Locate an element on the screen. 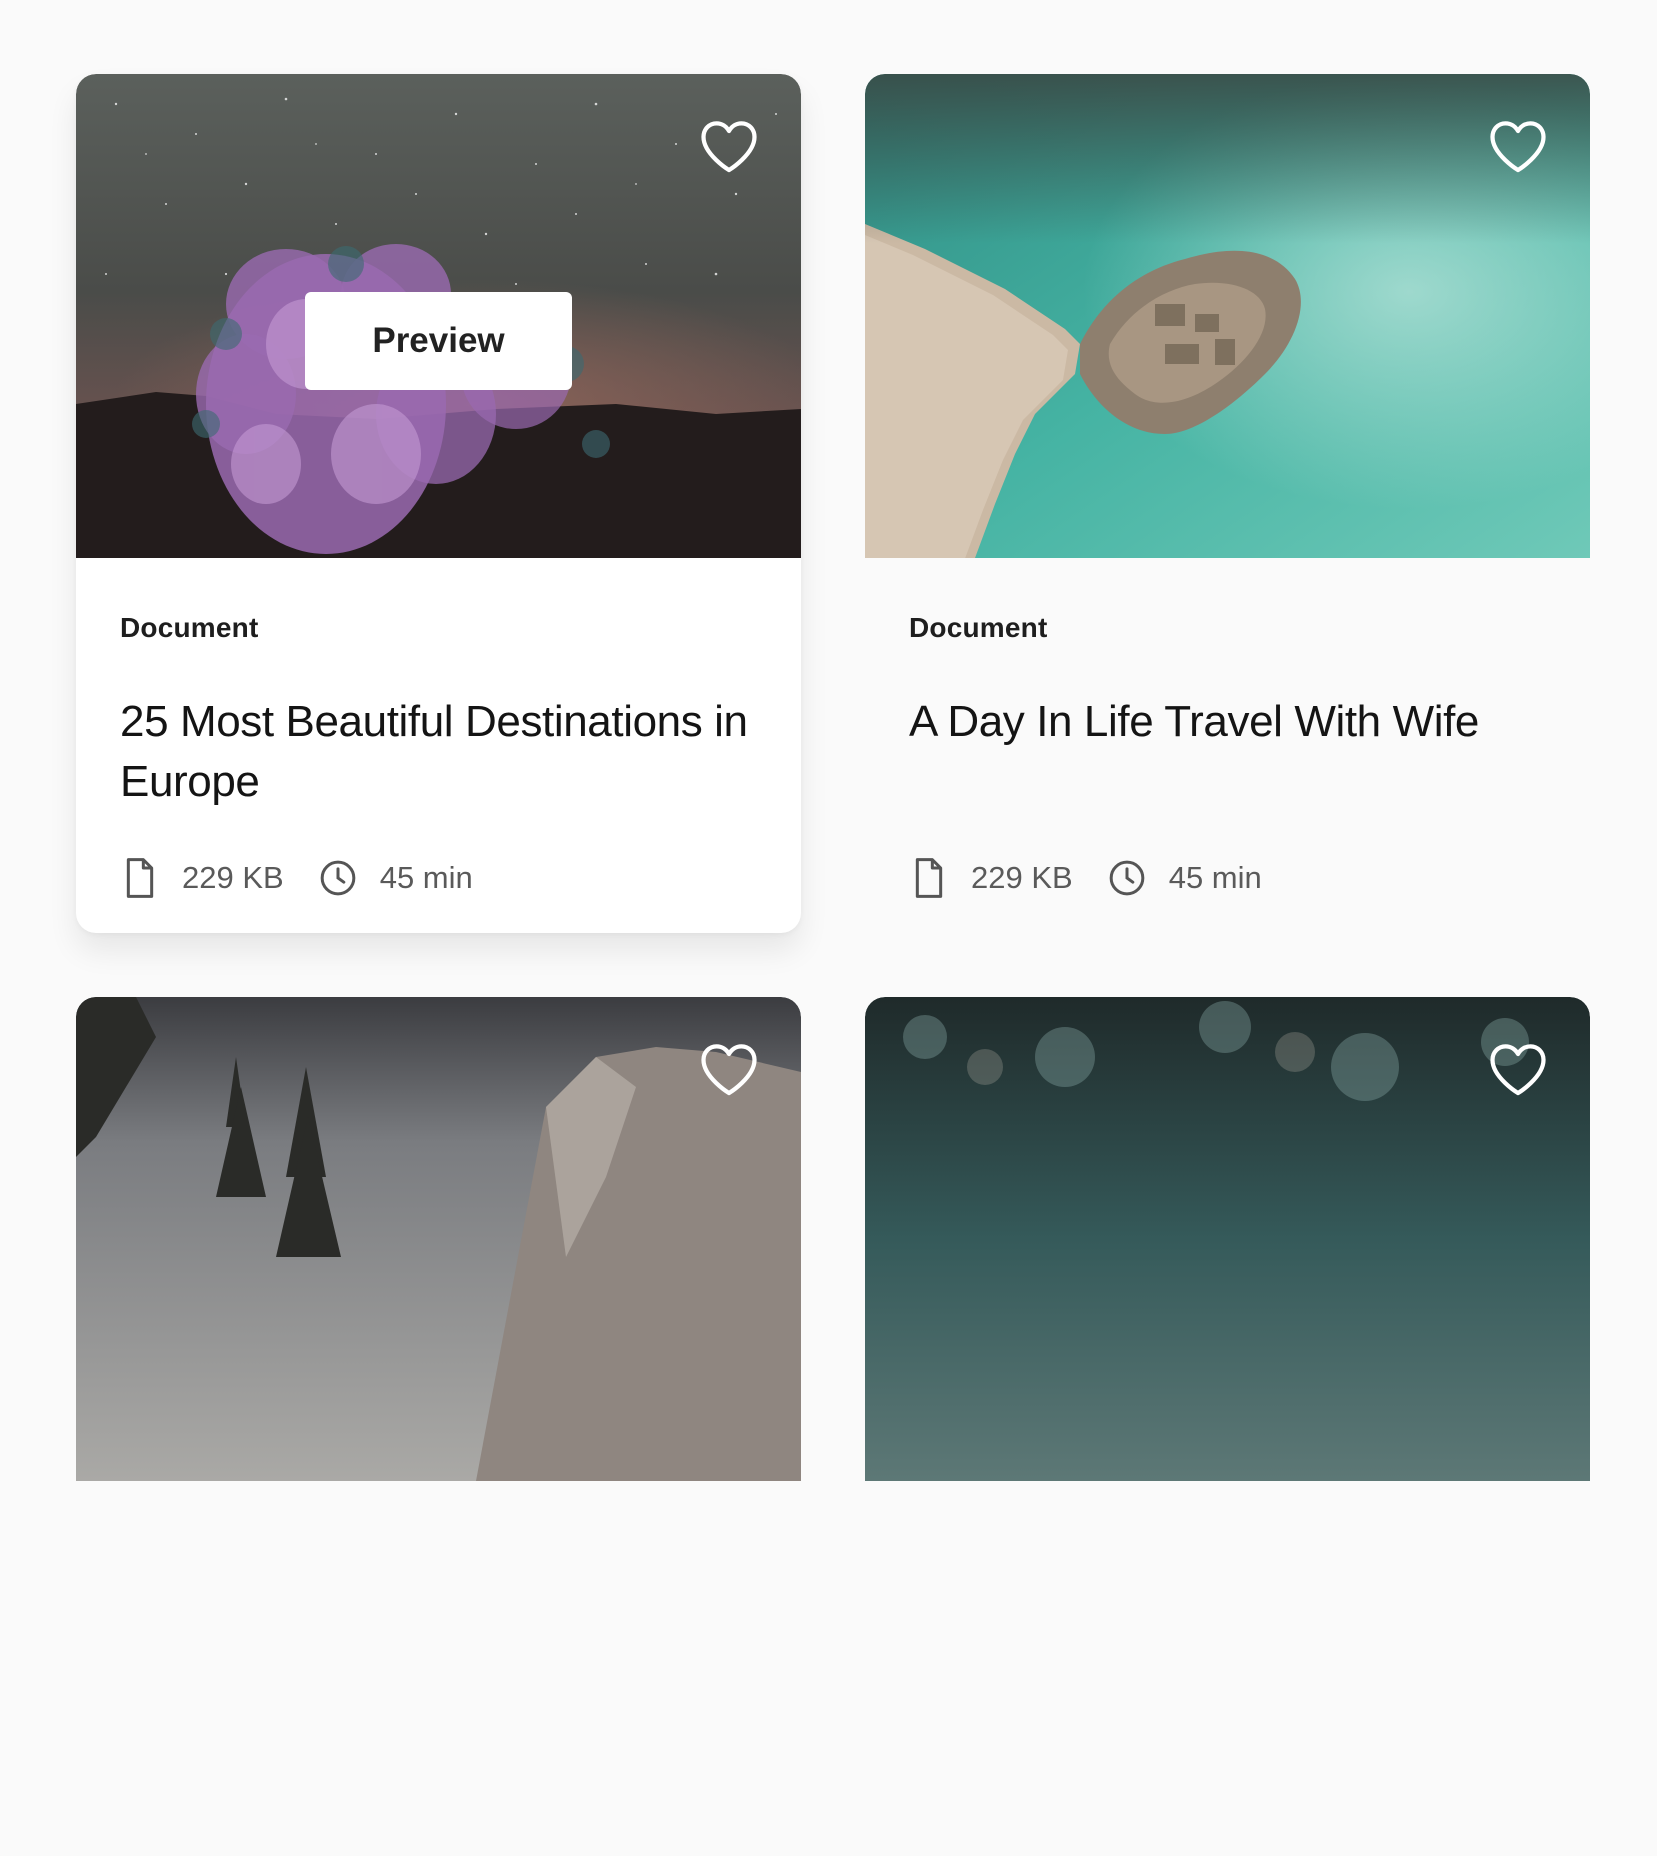 The width and height of the screenshot is (1657, 1856). card-title: A Day In Life Travel With Wife is located at coordinates (1227, 752).